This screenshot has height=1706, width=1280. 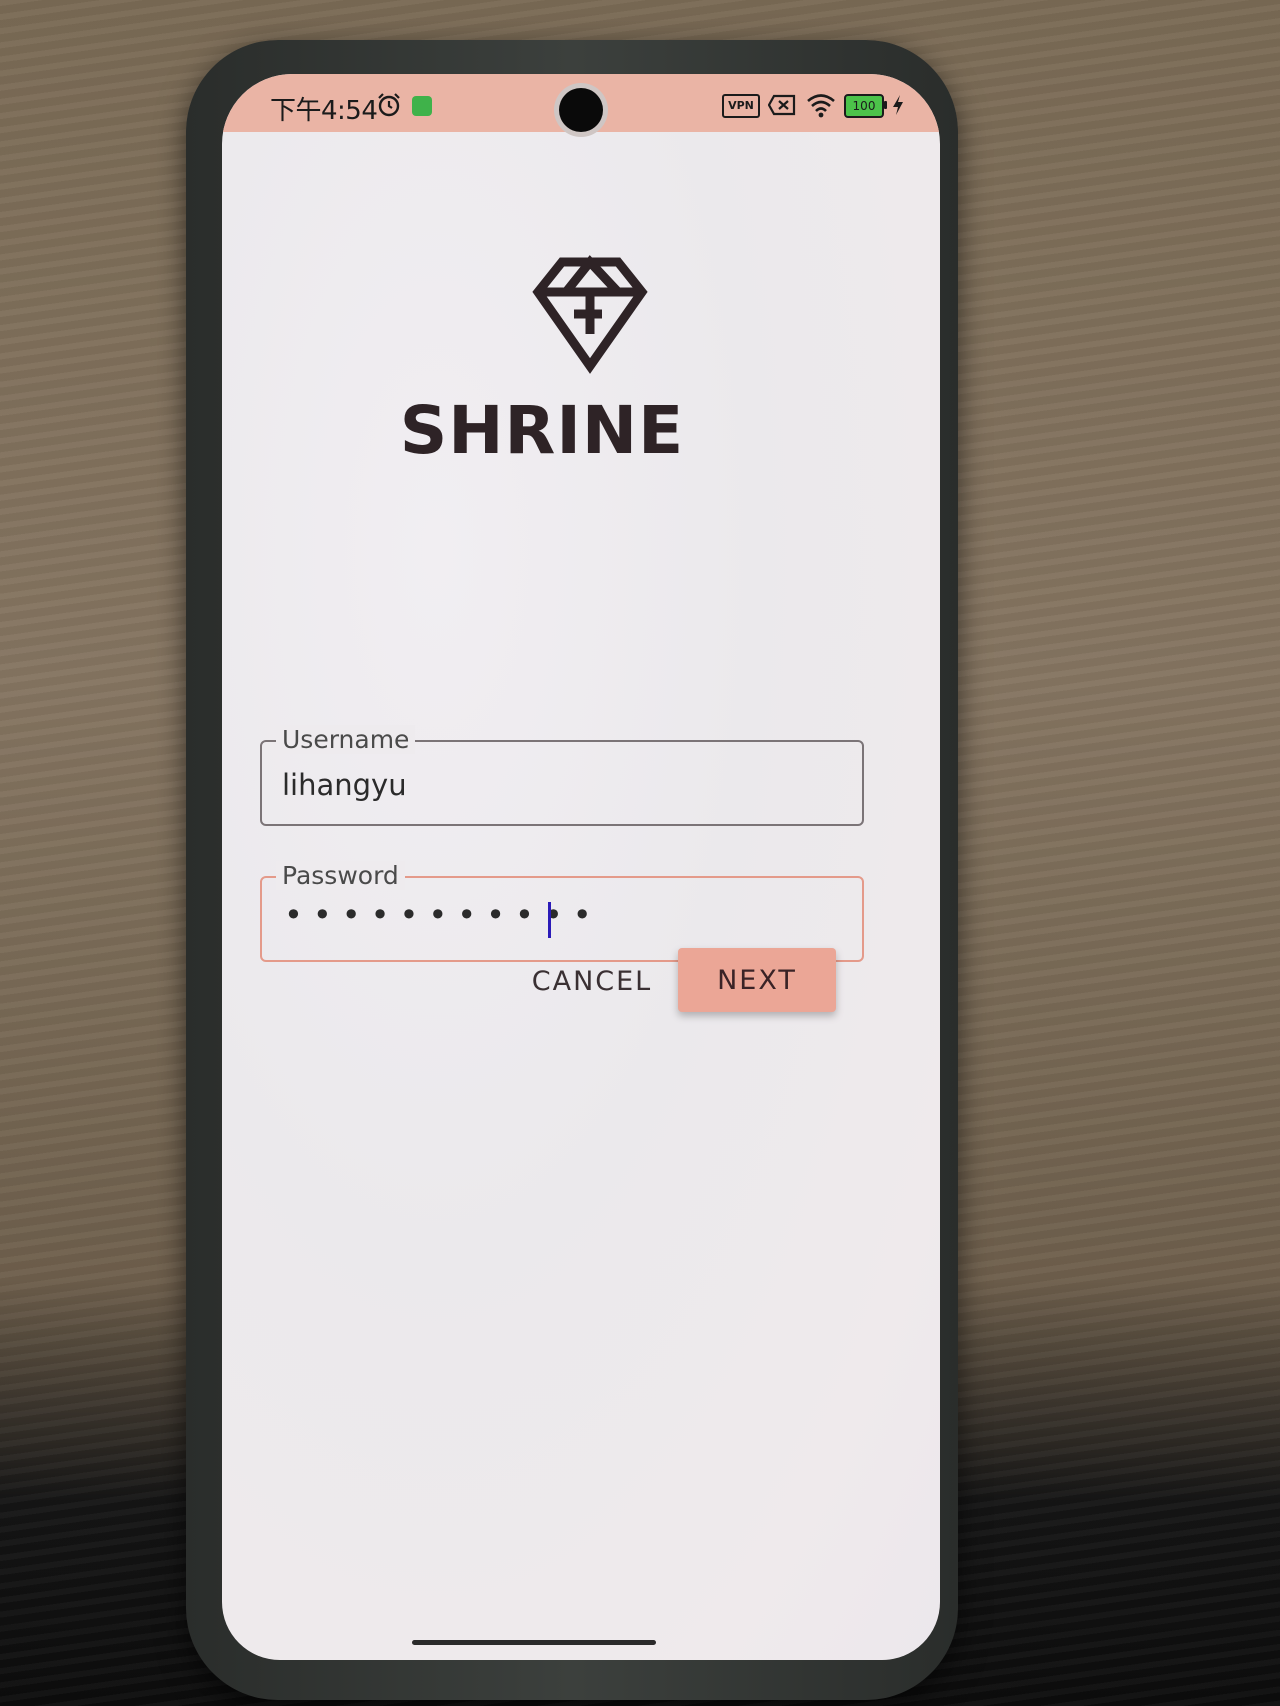 I want to click on status-bar: 下午4:54 VPN 100, so click(x=581, y=103).